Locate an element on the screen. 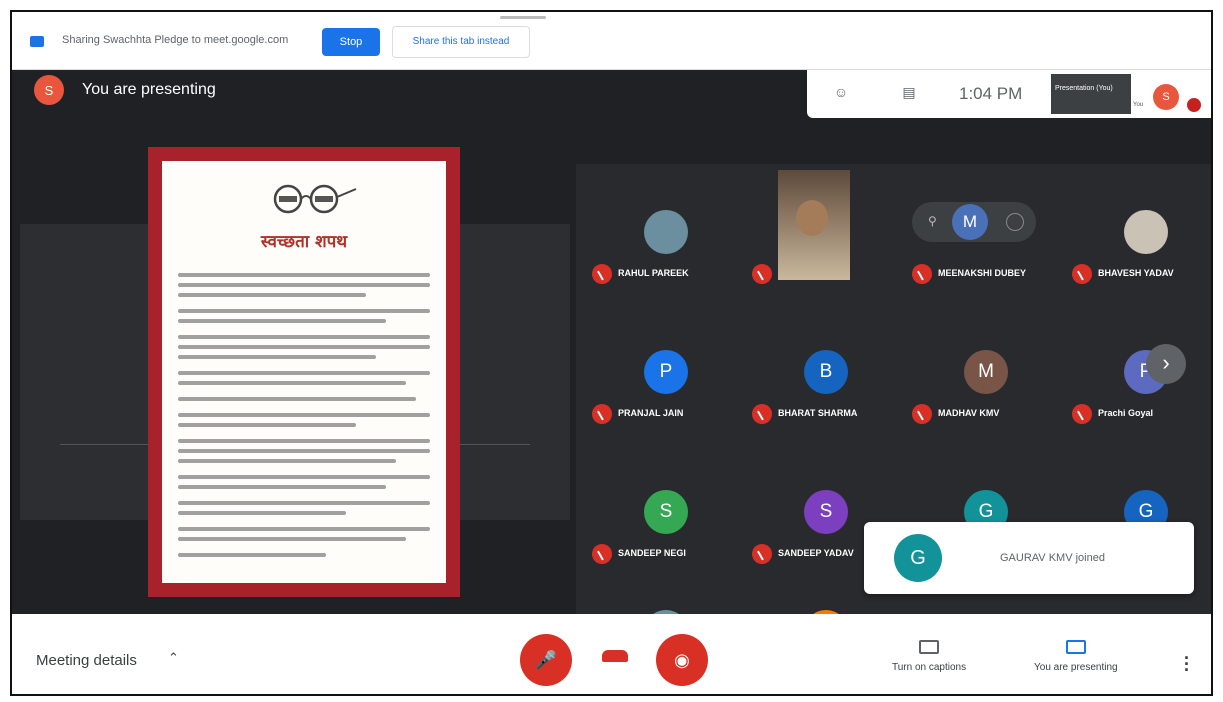 The image size is (1223, 702). toast-avatar: G is located at coordinates (918, 558).